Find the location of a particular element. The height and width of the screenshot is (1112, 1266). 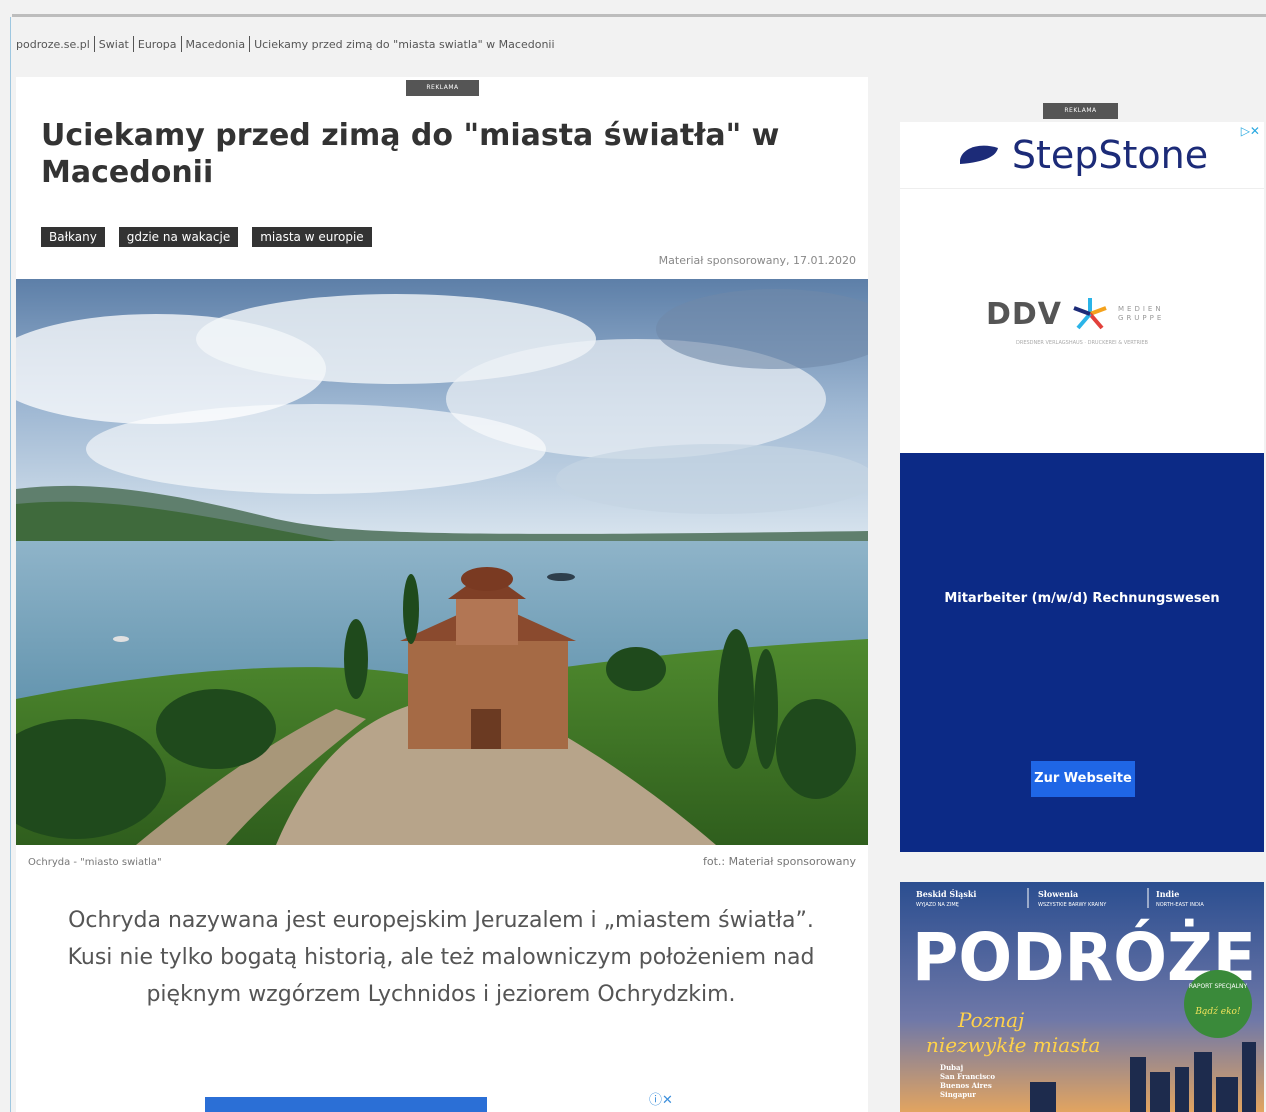

ad-label: REKLAMA is located at coordinates (442, 88).